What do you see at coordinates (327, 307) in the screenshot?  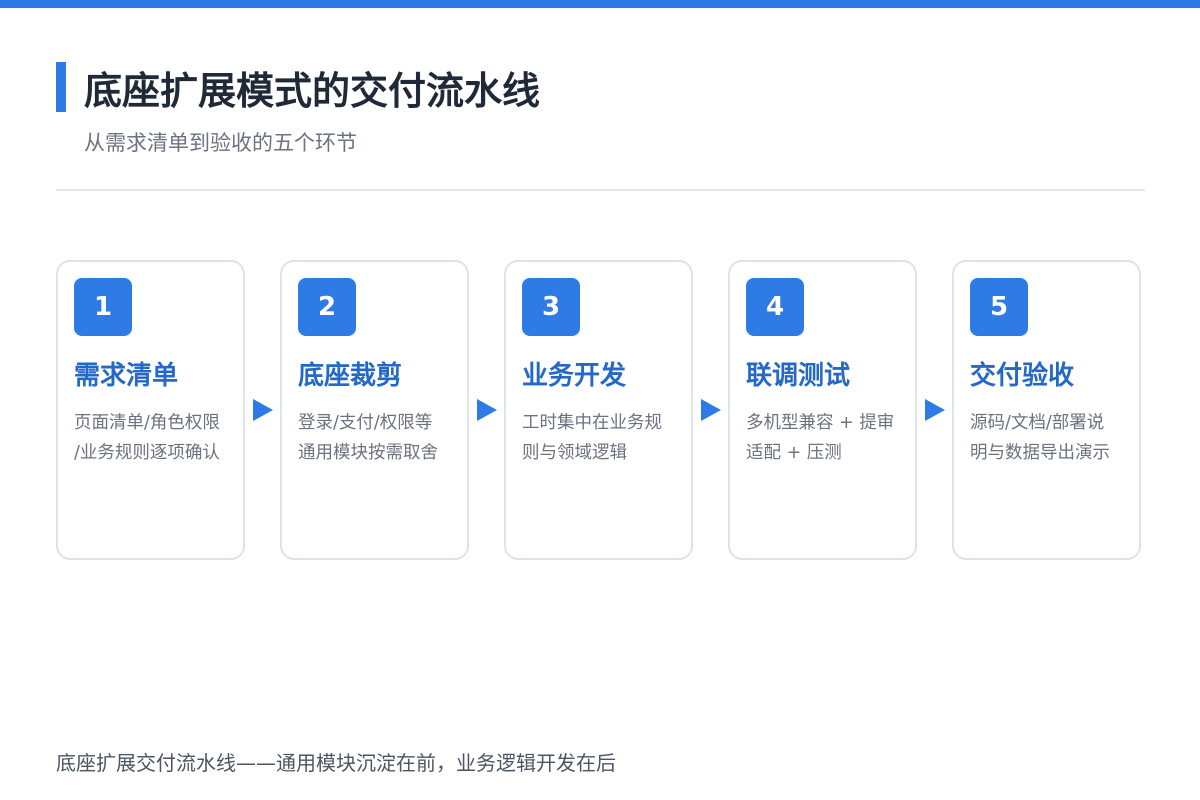 I see `step-number-badge: 2` at bounding box center [327, 307].